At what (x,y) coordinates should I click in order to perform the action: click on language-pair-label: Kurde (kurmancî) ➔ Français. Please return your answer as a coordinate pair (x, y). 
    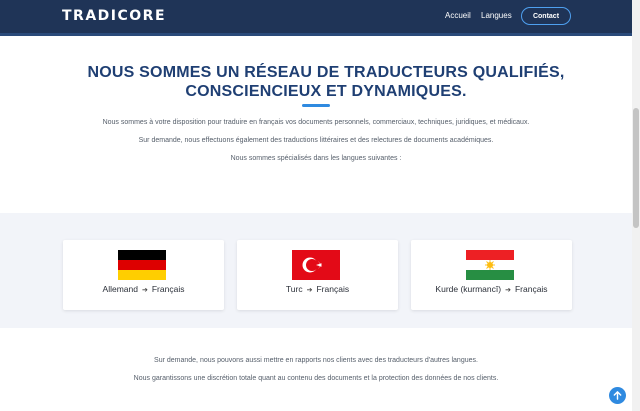
    Looking at the image, I should click on (491, 289).